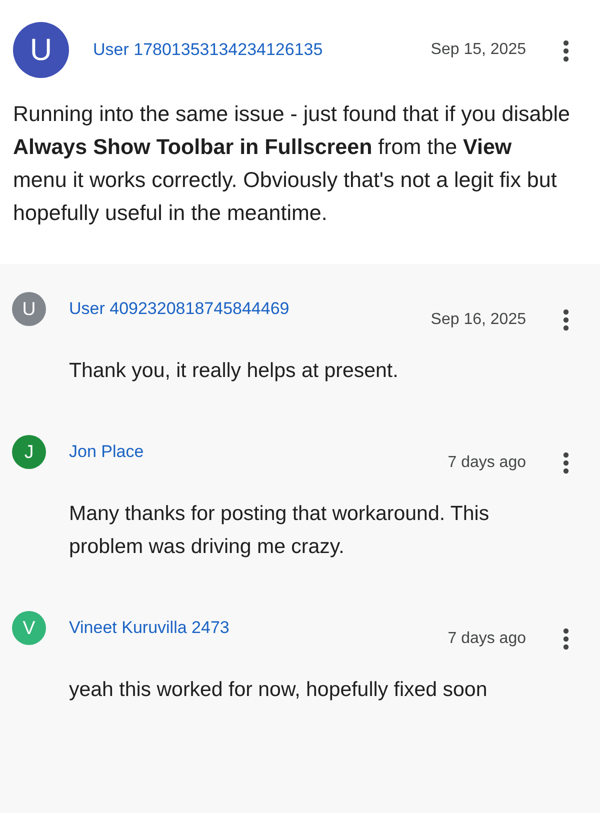 This screenshot has width=600, height=813. I want to click on author-name-link: Jon Place, so click(106, 452).